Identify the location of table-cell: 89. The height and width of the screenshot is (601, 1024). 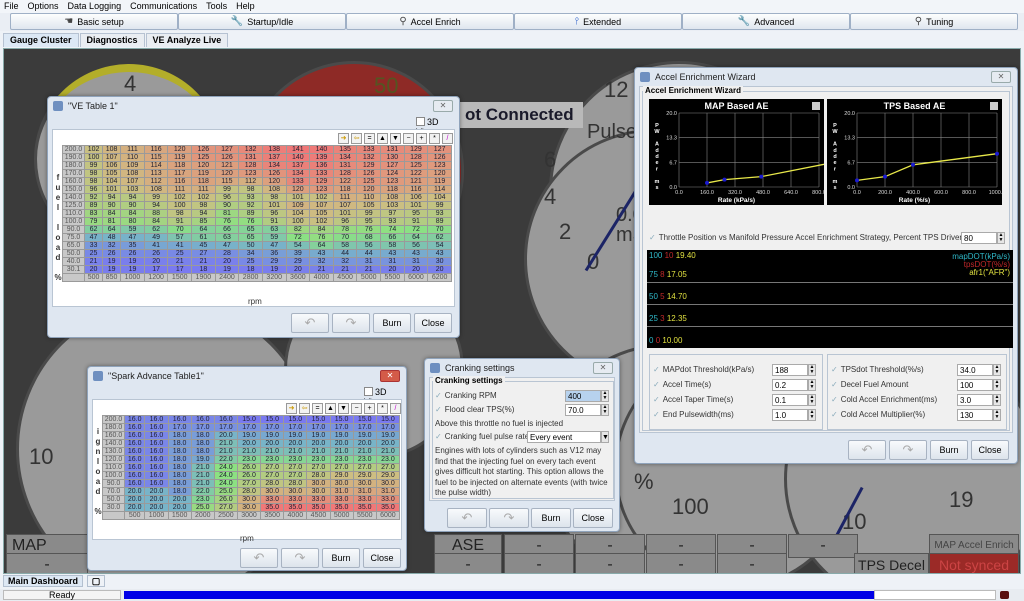
(250, 213).